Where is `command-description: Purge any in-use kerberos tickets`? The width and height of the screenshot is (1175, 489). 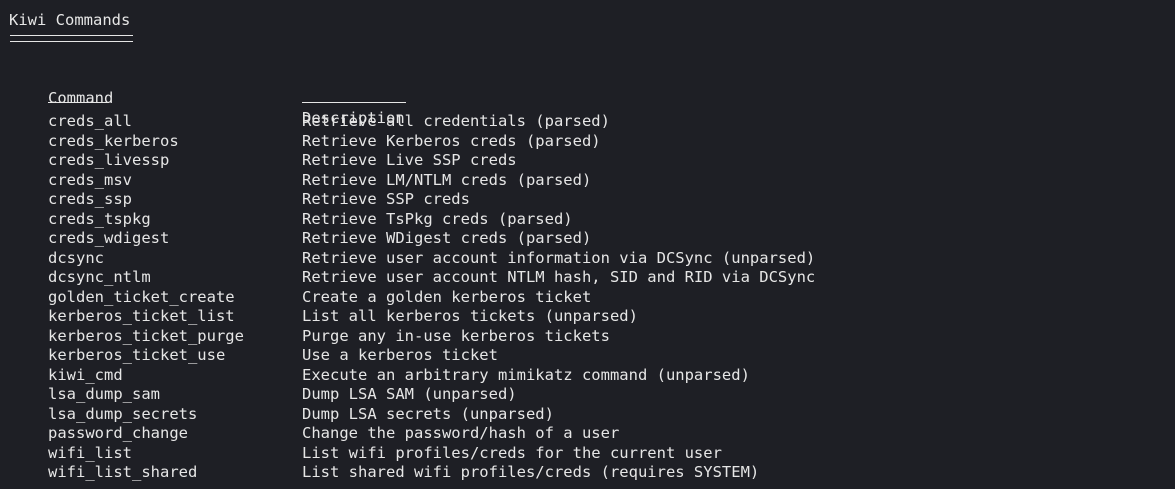 command-description: Purge any in-use kerberos tickets is located at coordinates (456, 335).